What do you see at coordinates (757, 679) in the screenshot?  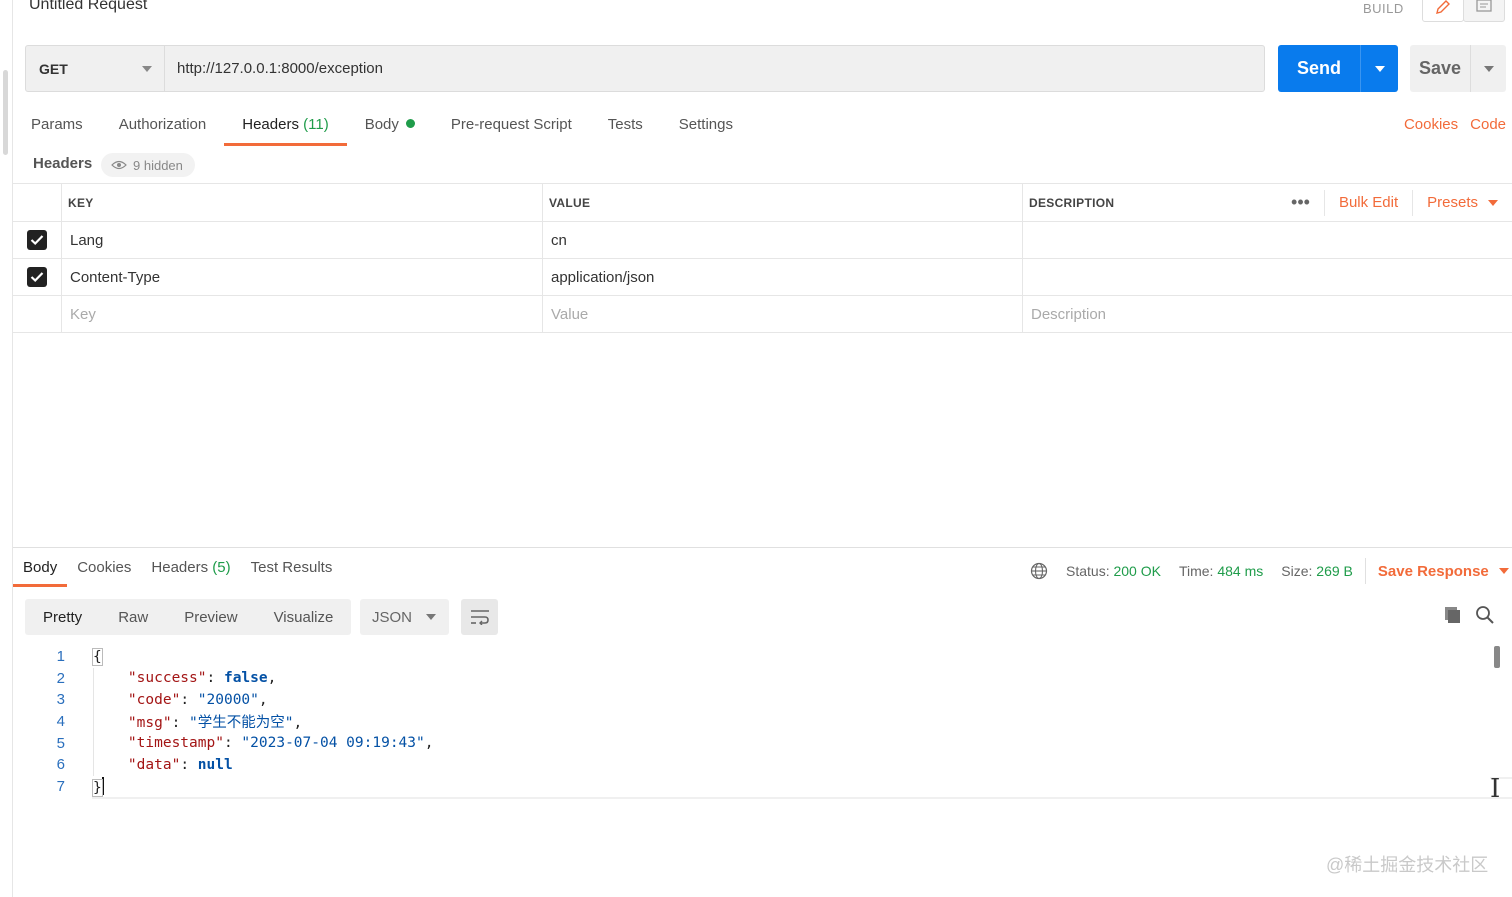 I see `code-line: 2 "success": false,` at bounding box center [757, 679].